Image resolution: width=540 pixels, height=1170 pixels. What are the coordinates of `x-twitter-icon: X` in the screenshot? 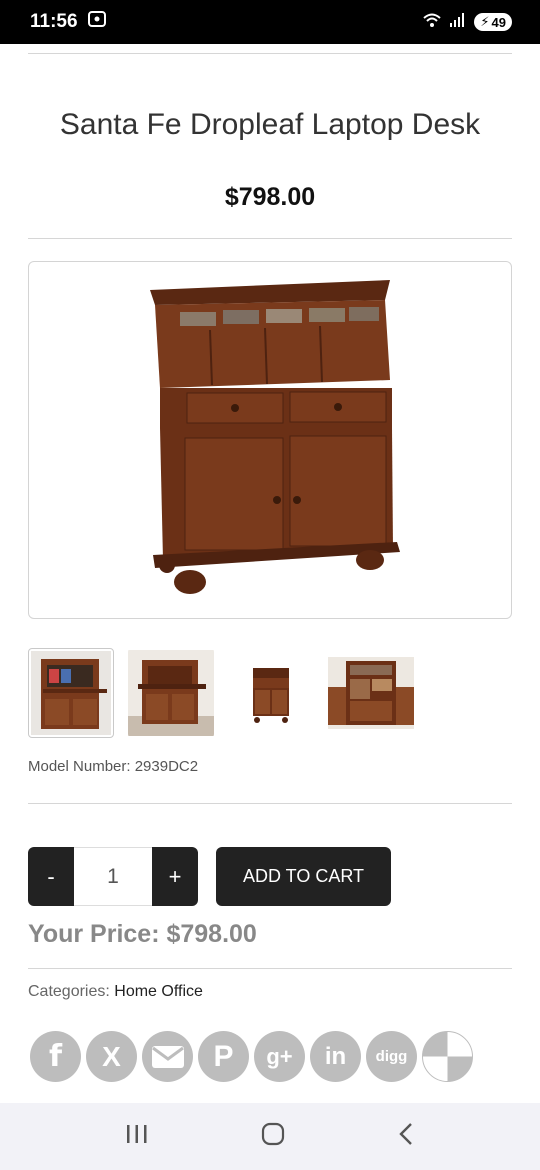 It's located at (111, 1056).